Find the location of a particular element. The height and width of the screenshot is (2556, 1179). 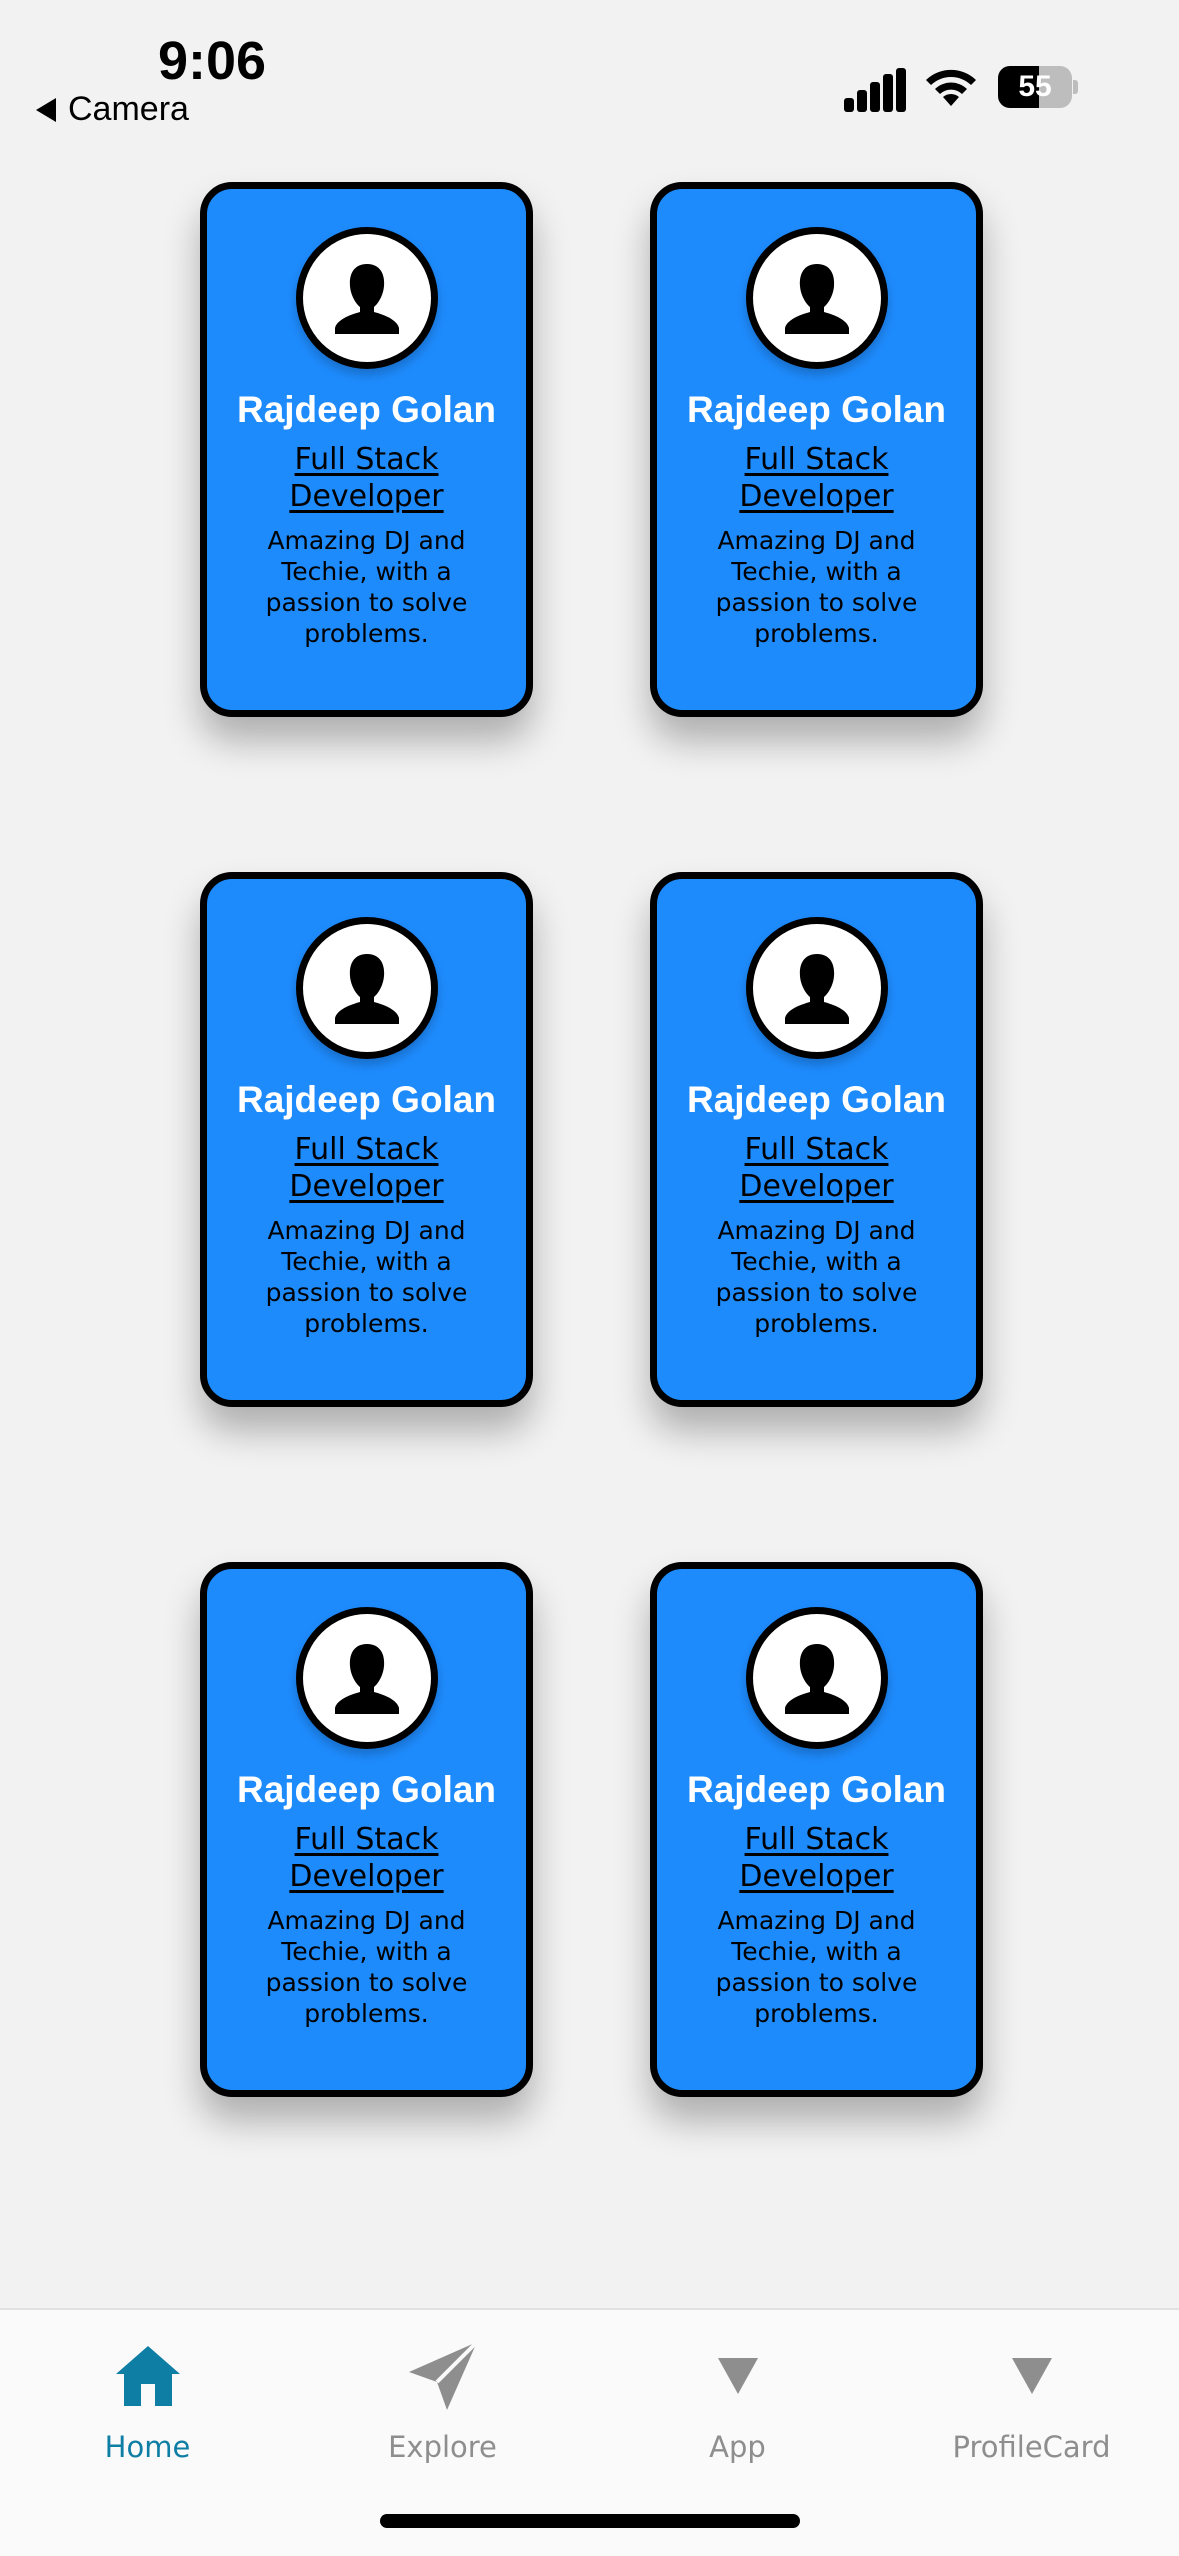

status-time: 9:06 is located at coordinates (212, 61).